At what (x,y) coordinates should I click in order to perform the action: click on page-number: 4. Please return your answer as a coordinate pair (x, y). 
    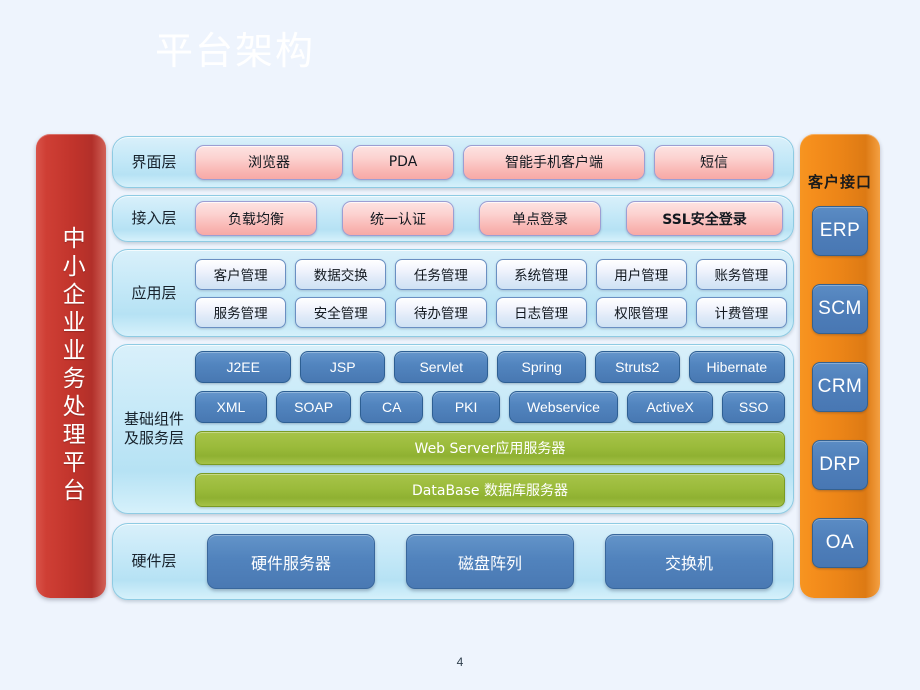
    Looking at the image, I should click on (460, 662).